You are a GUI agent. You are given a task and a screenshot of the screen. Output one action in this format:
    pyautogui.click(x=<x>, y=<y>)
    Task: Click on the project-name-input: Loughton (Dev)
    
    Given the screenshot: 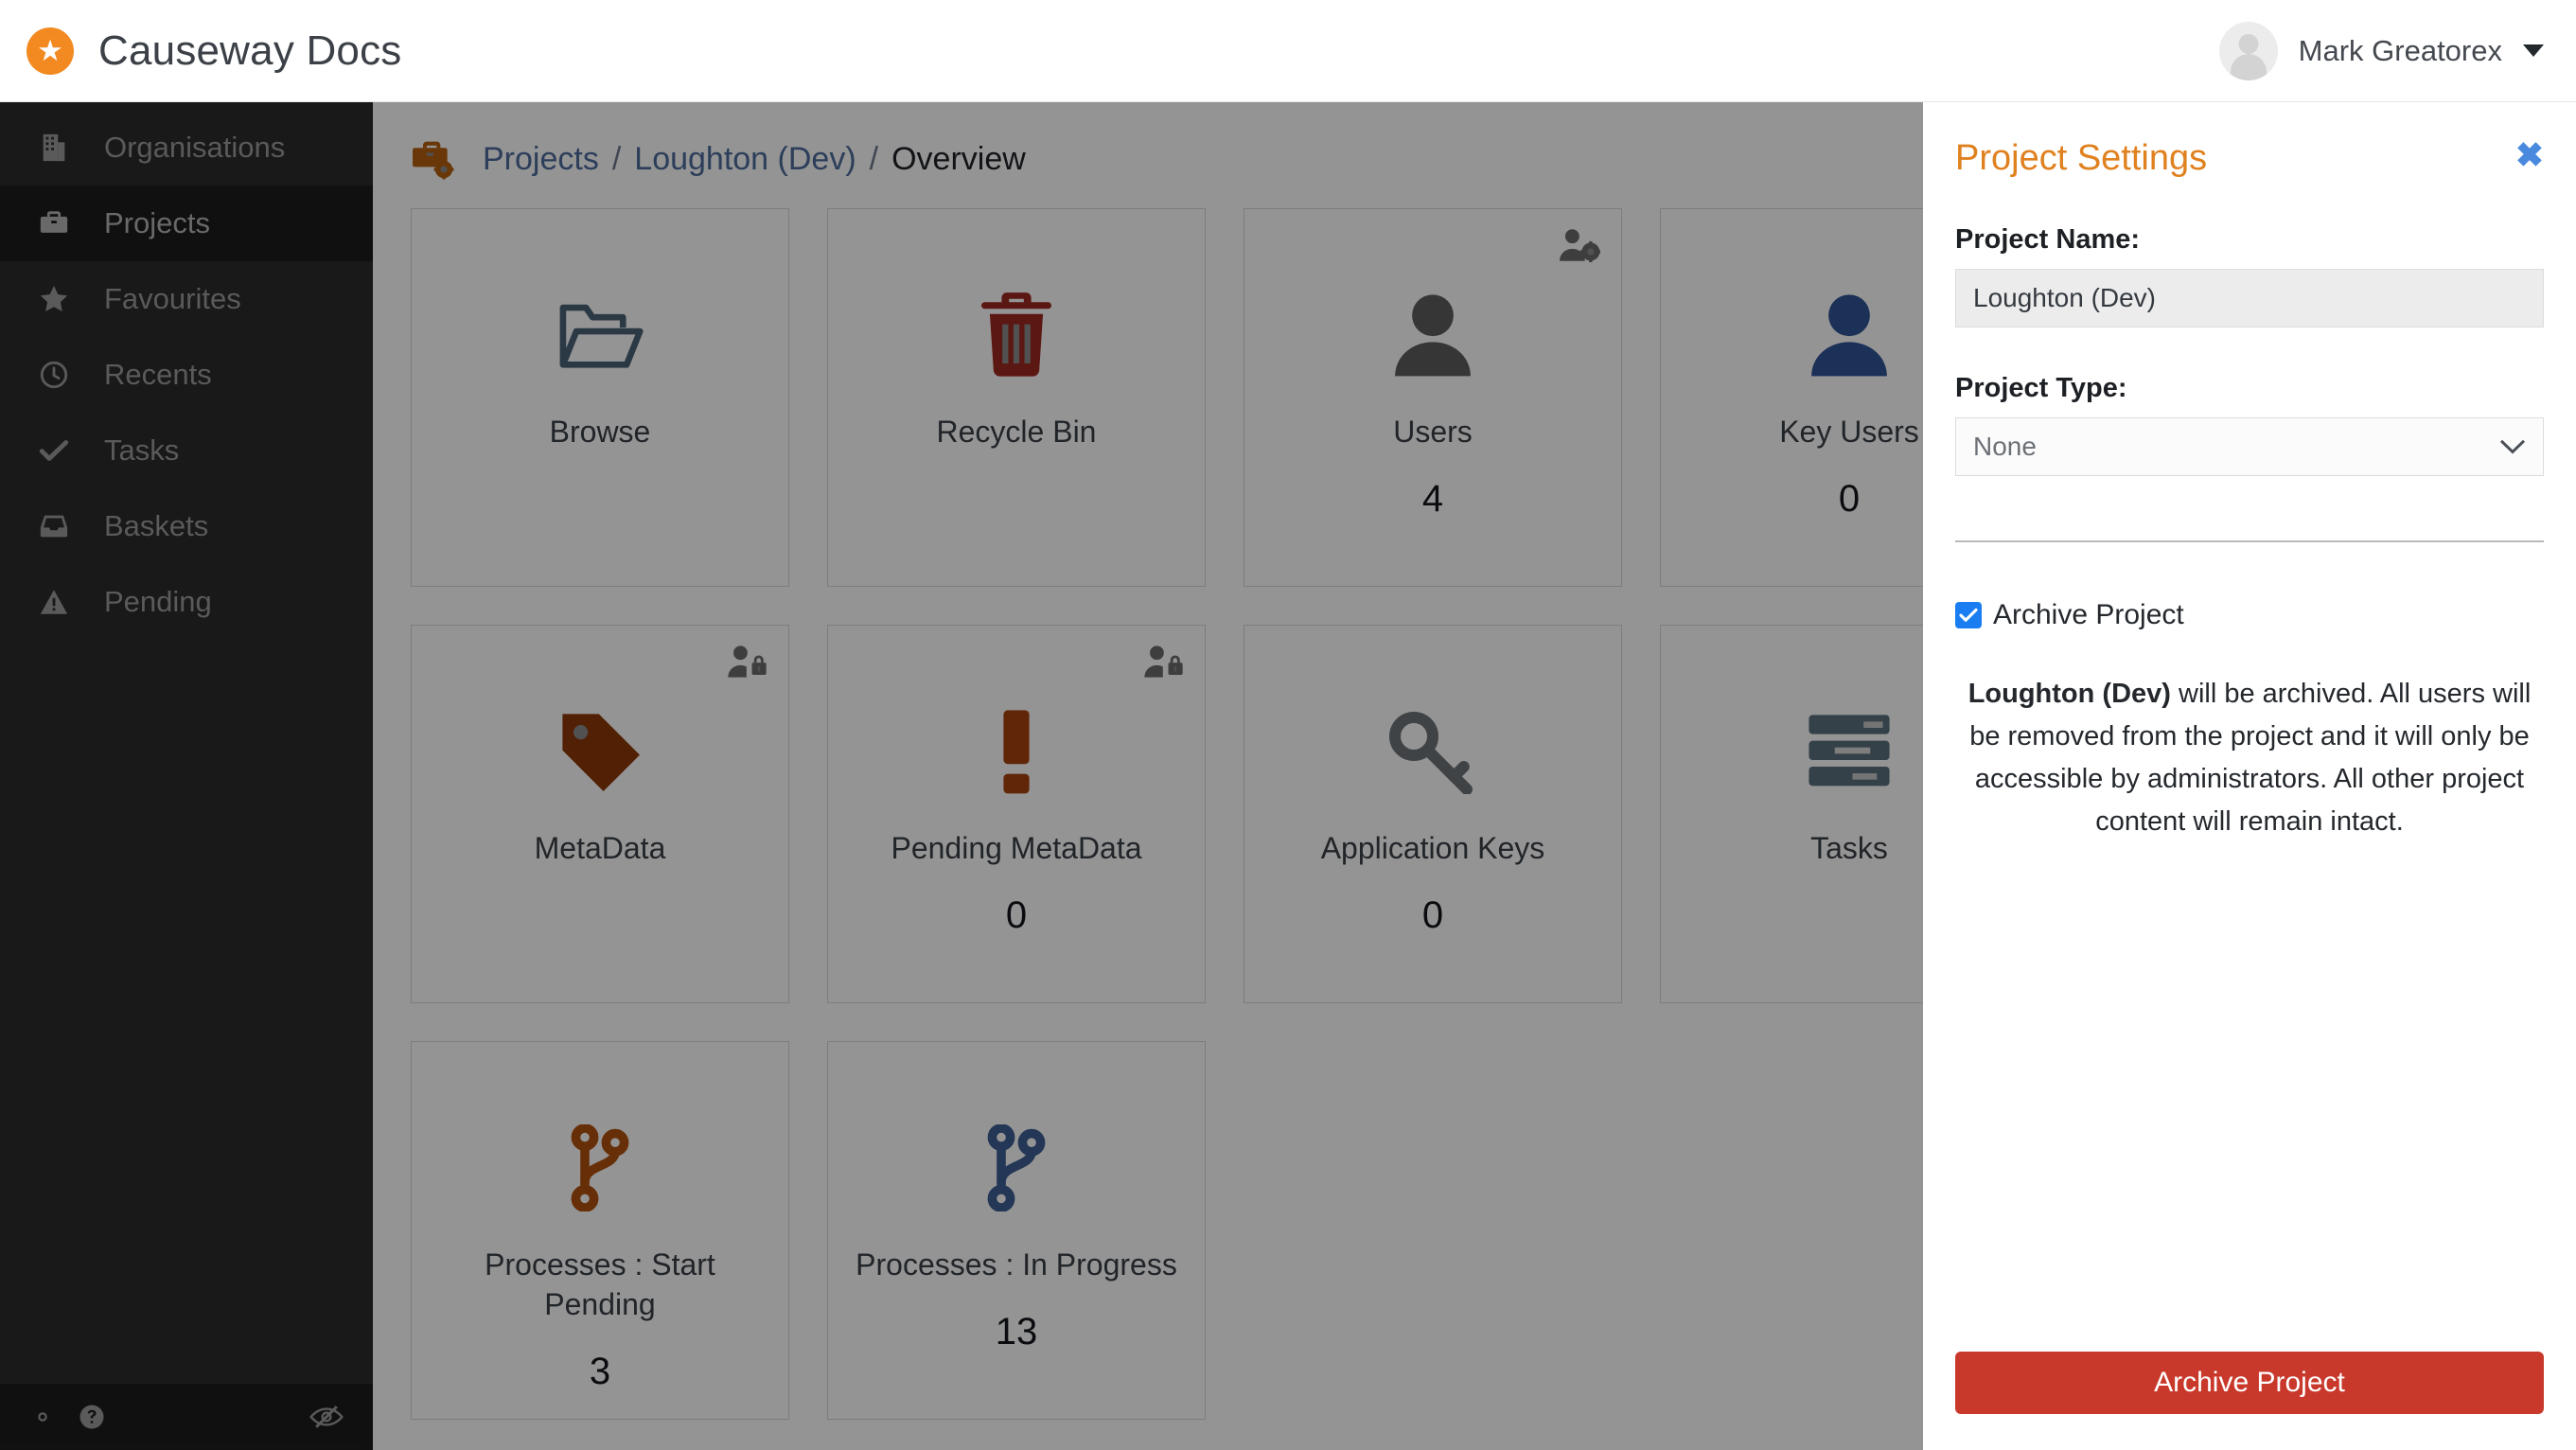 What is the action you would take?
    pyautogui.click(x=2249, y=298)
    